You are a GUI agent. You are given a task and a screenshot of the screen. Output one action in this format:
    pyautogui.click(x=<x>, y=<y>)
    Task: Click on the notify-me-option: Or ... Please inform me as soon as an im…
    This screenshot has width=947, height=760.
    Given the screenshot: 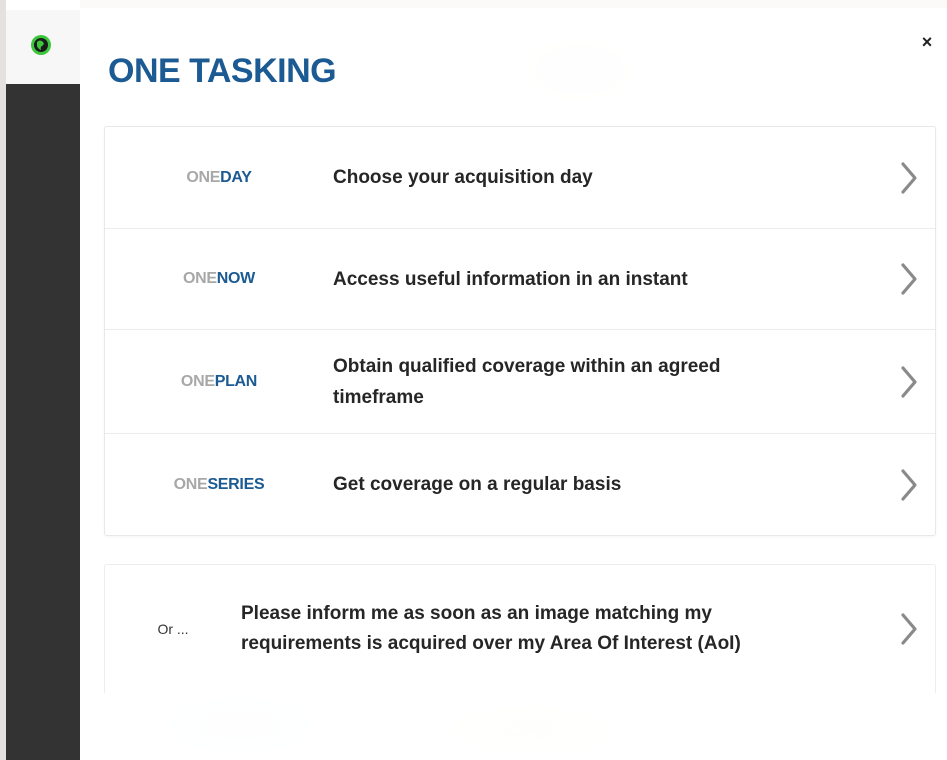 What is the action you would take?
    pyautogui.click(x=520, y=628)
    